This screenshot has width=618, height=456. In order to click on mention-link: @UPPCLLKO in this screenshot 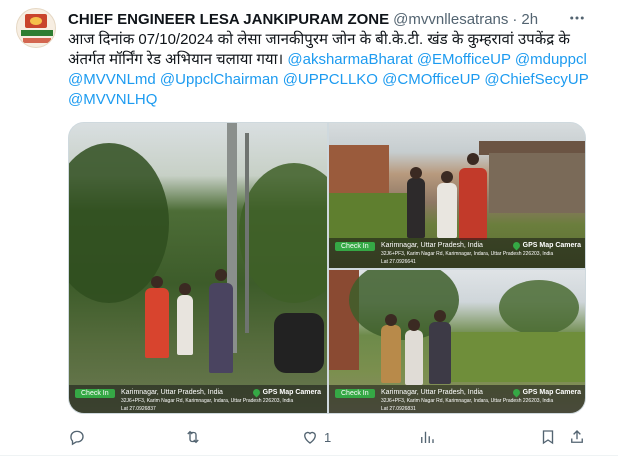, I will do `click(330, 79)`.